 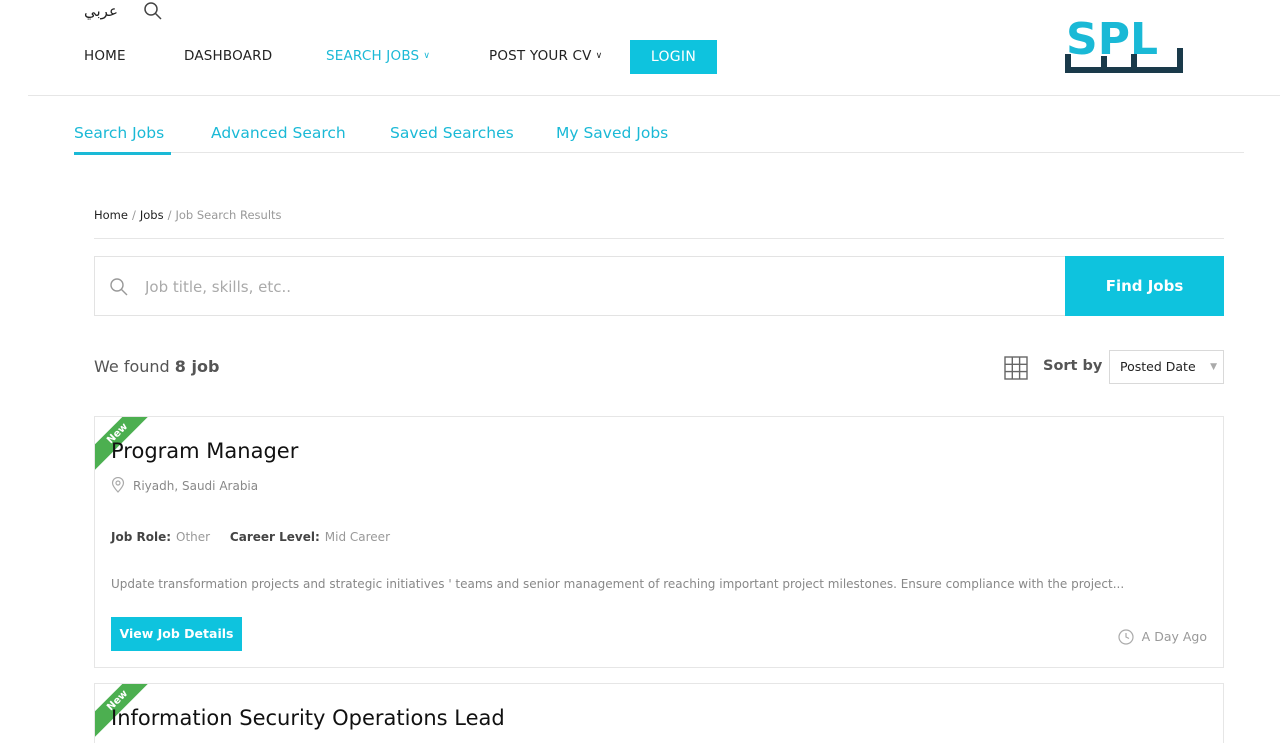 What do you see at coordinates (141, 537) in the screenshot?
I see `job-role-label: Job Role:` at bounding box center [141, 537].